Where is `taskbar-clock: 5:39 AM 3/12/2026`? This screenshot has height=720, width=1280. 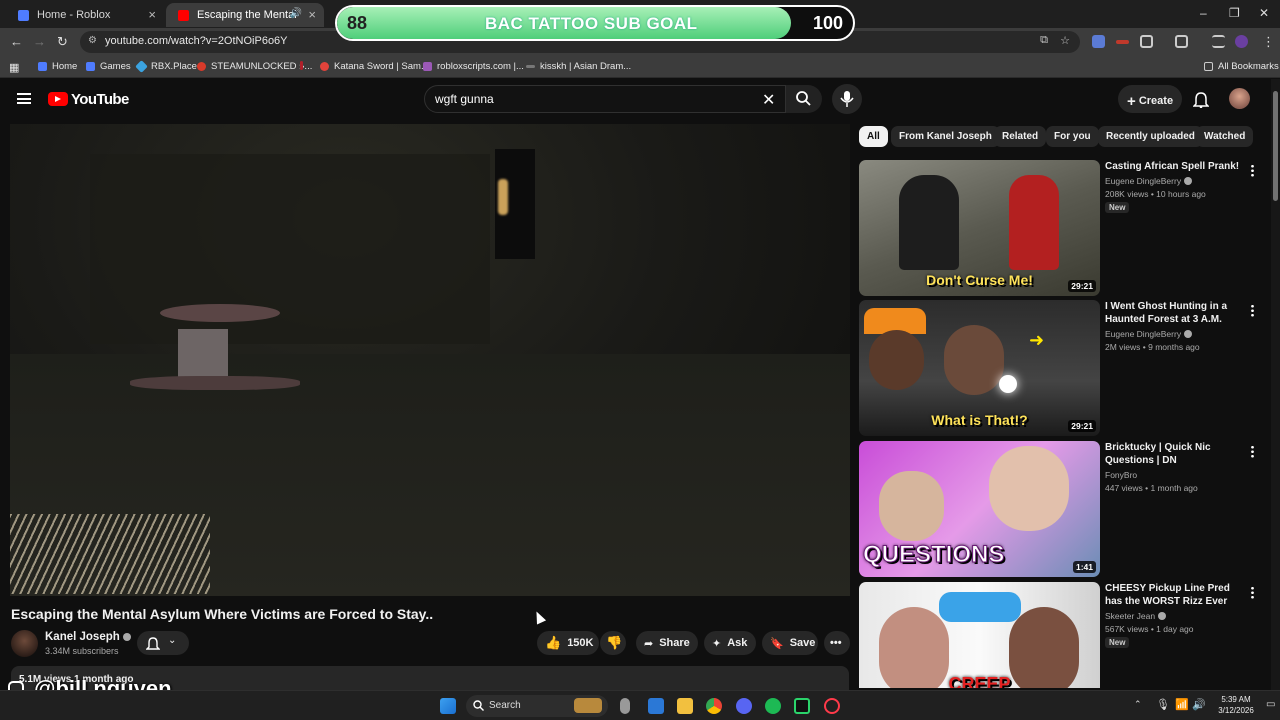 taskbar-clock: 5:39 AM 3/12/2026 is located at coordinates (1236, 705).